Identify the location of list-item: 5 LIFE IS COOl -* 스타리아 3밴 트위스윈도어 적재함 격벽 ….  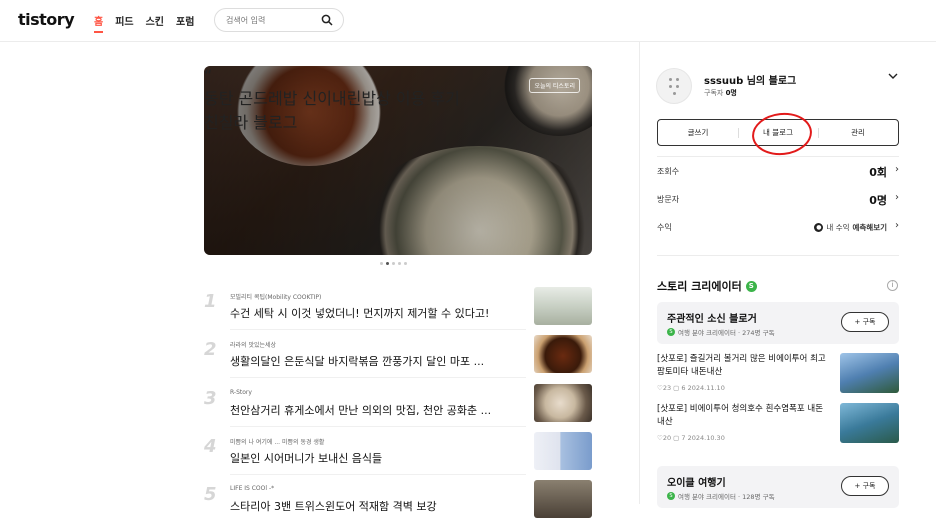
(398, 503).